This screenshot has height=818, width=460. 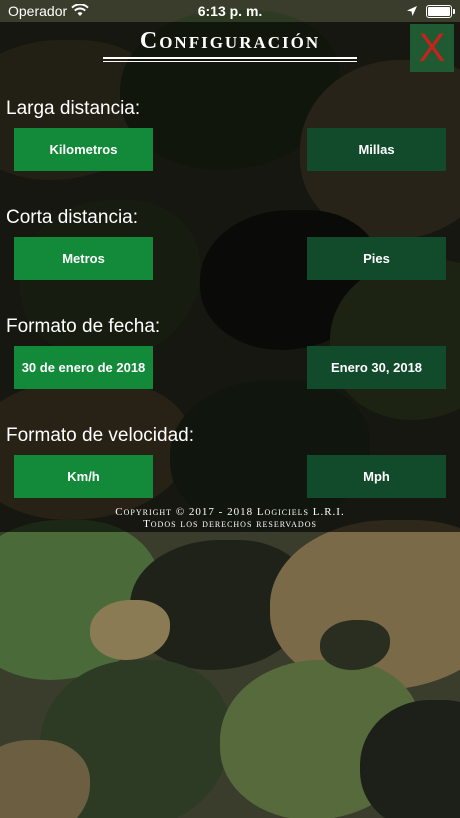 What do you see at coordinates (412, 12) in the screenshot?
I see `location-arrow-icon` at bounding box center [412, 12].